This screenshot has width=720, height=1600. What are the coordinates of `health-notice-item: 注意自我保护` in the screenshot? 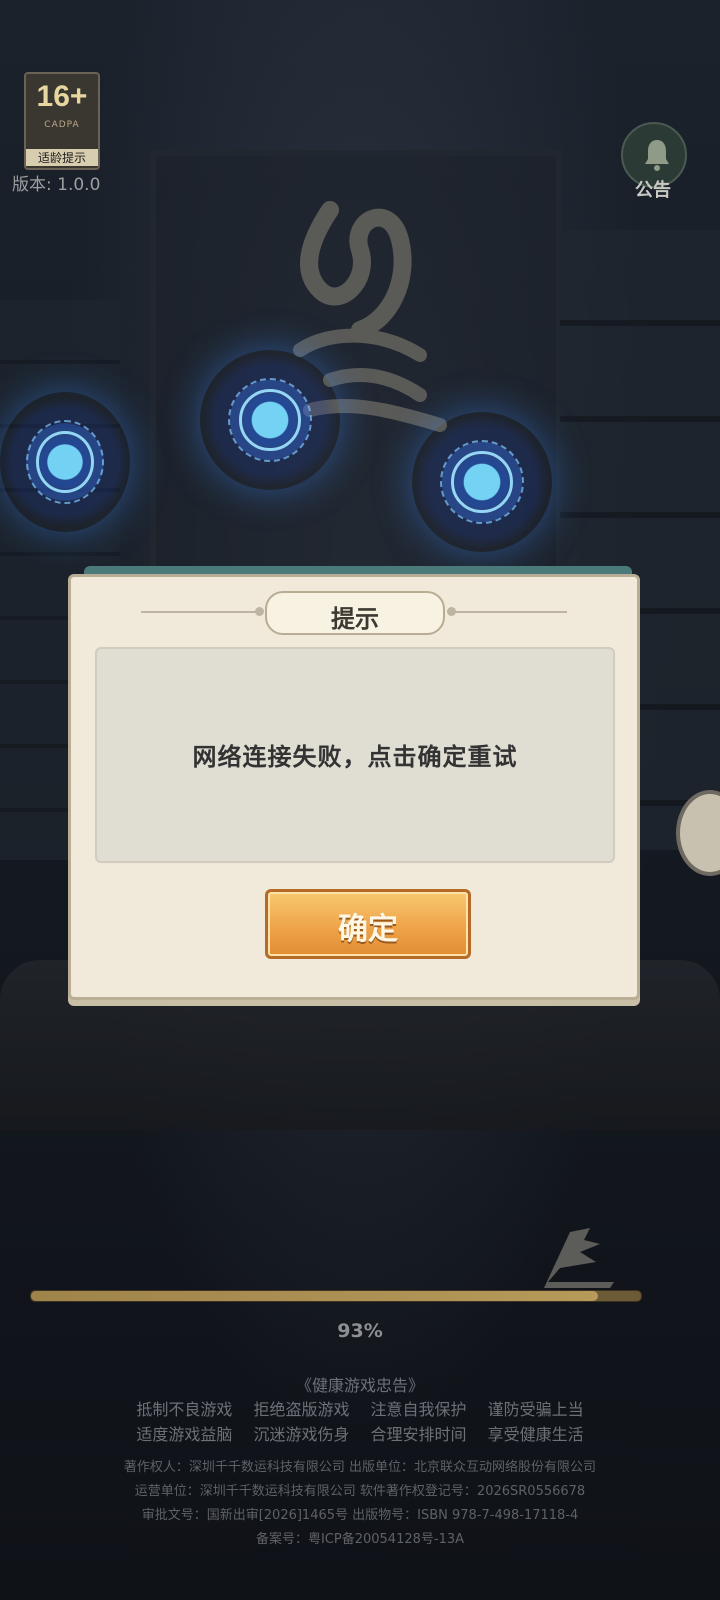 It's located at (418, 1409).